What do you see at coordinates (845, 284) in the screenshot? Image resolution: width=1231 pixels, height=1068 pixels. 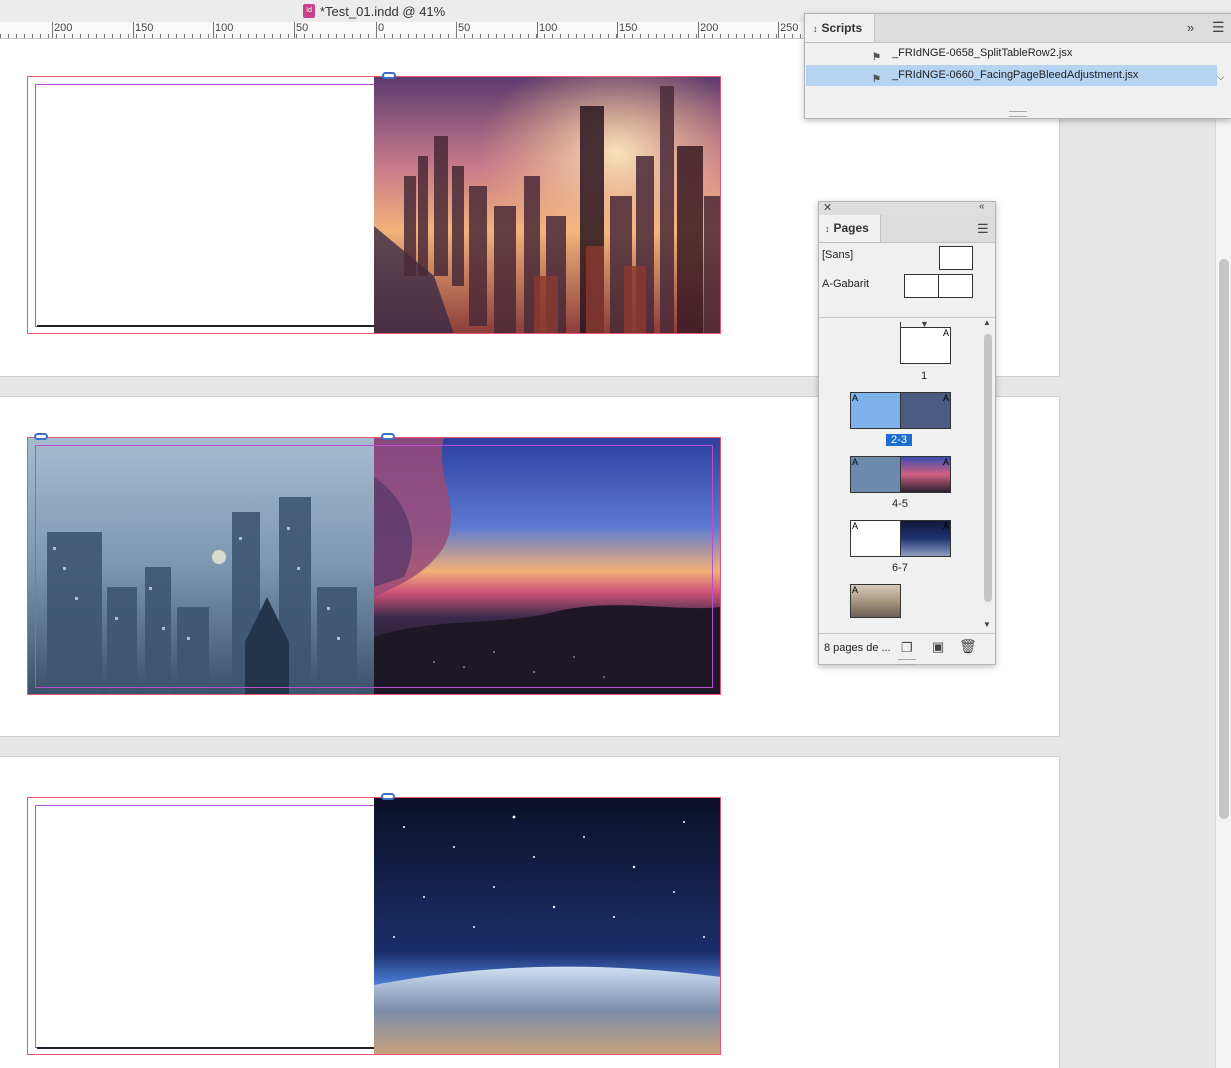 I see `master-a-gabarit-label: A-Gabarit` at bounding box center [845, 284].